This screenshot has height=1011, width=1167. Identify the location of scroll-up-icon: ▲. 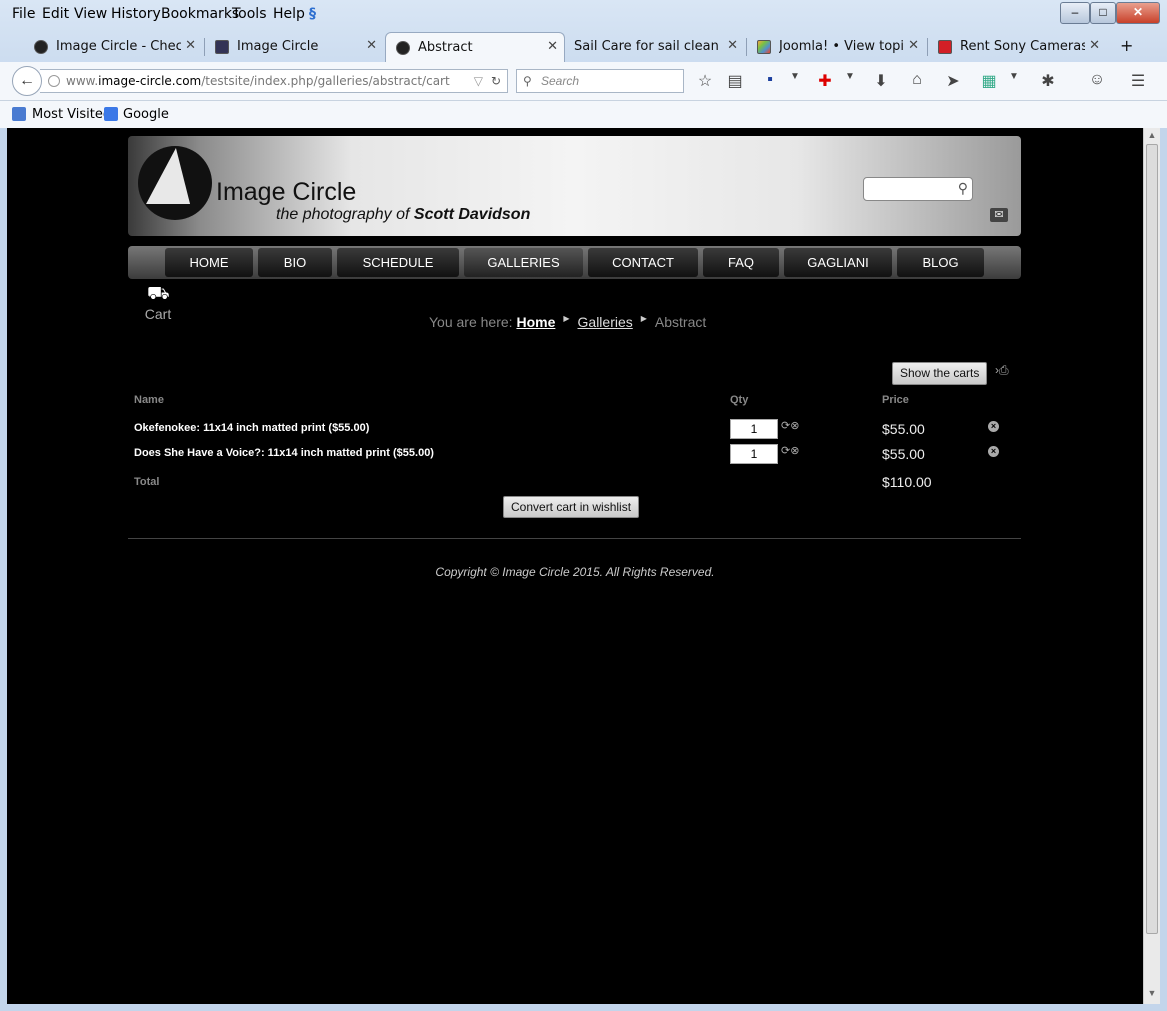
(1152, 137).